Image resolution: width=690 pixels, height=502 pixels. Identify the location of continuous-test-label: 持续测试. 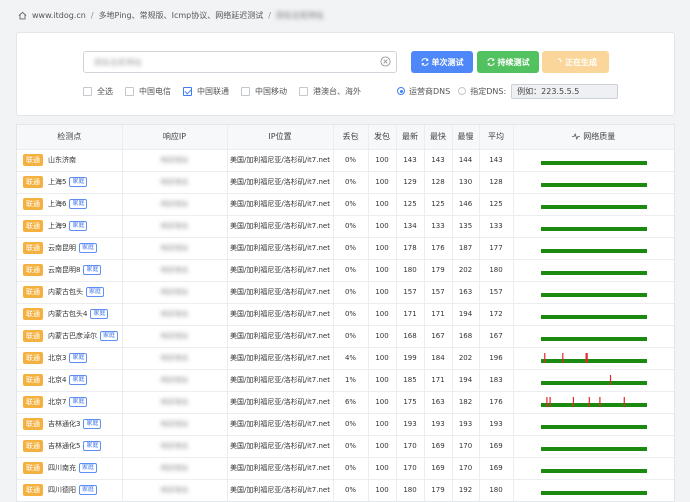
(513, 62).